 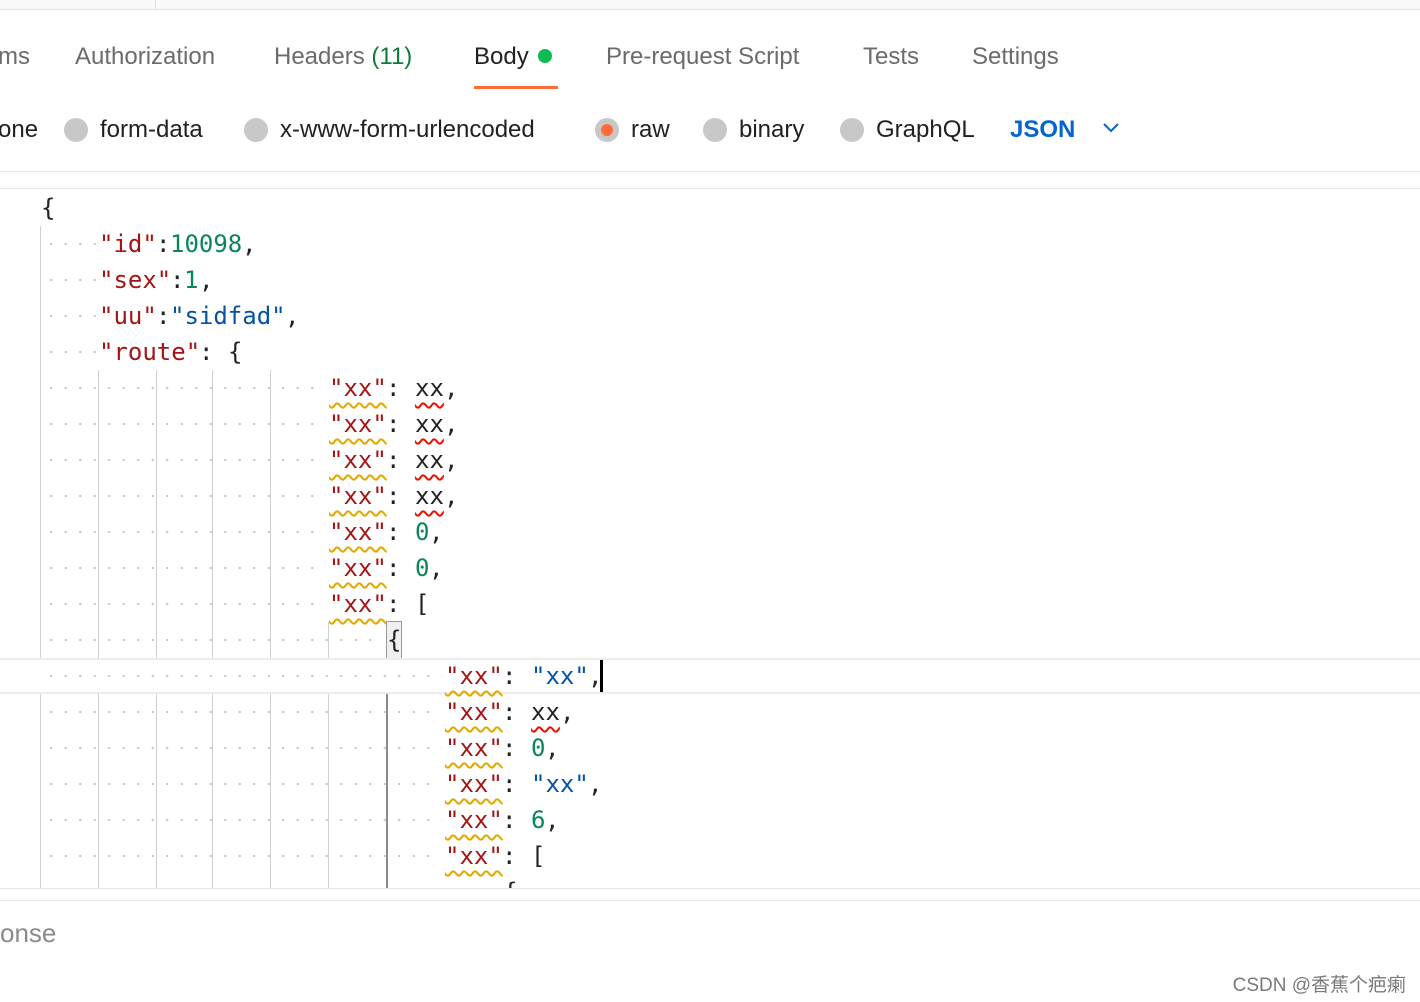 What do you see at coordinates (538, 820) in the screenshot?
I see `json-number: 6` at bounding box center [538, 820].